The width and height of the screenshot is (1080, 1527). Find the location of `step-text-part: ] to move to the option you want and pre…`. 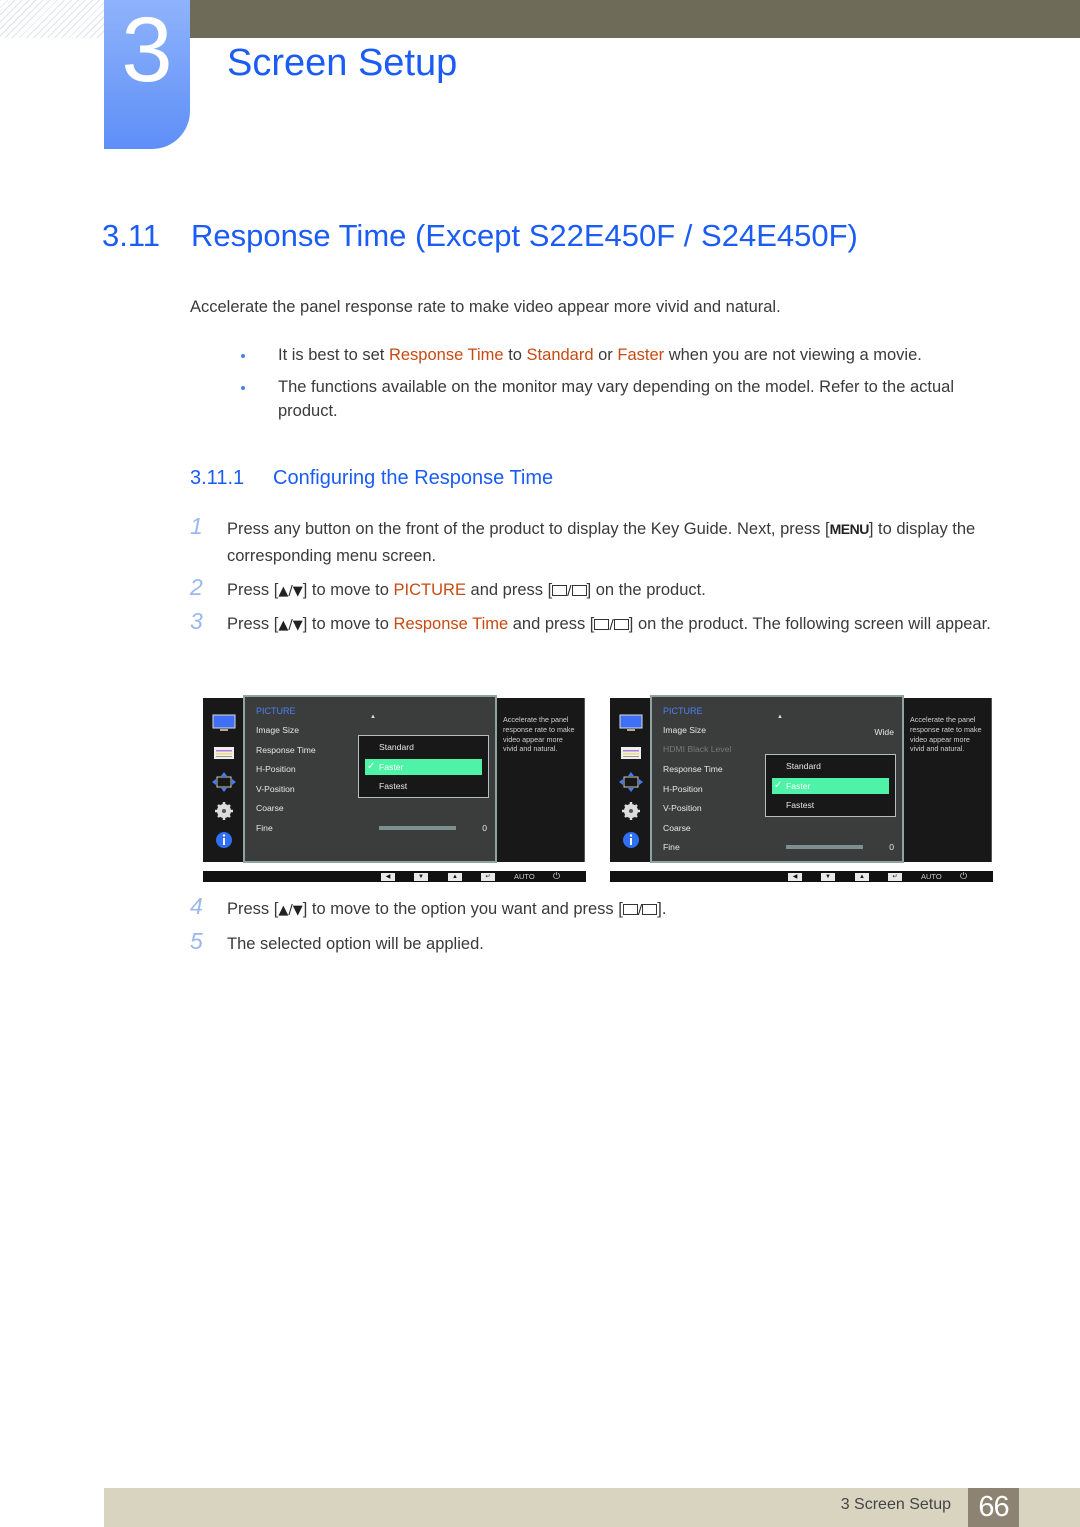

step-text-part: ] to move to the option you want and pre… is located at coordinates (462, 909).